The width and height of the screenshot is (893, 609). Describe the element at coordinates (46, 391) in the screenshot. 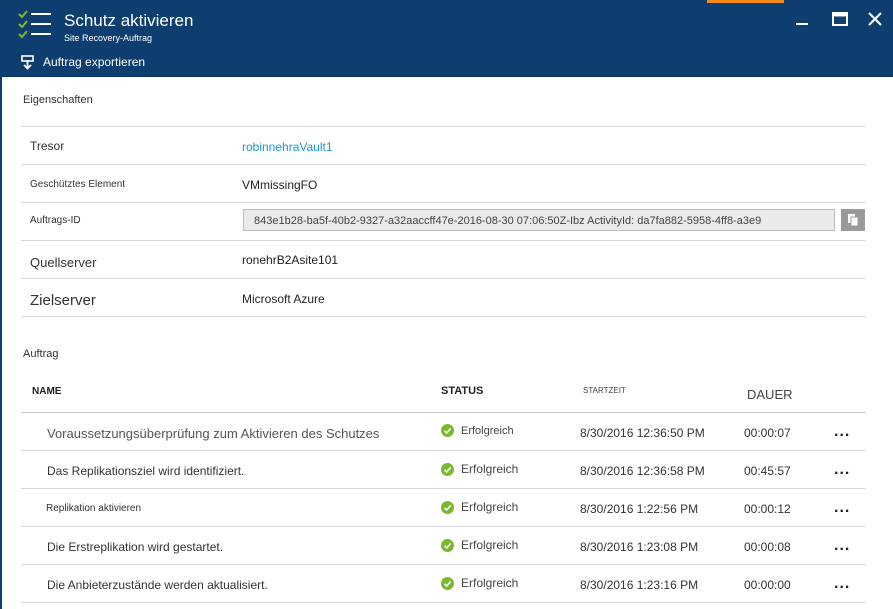

I see `column-header-name: NAME` at that location.